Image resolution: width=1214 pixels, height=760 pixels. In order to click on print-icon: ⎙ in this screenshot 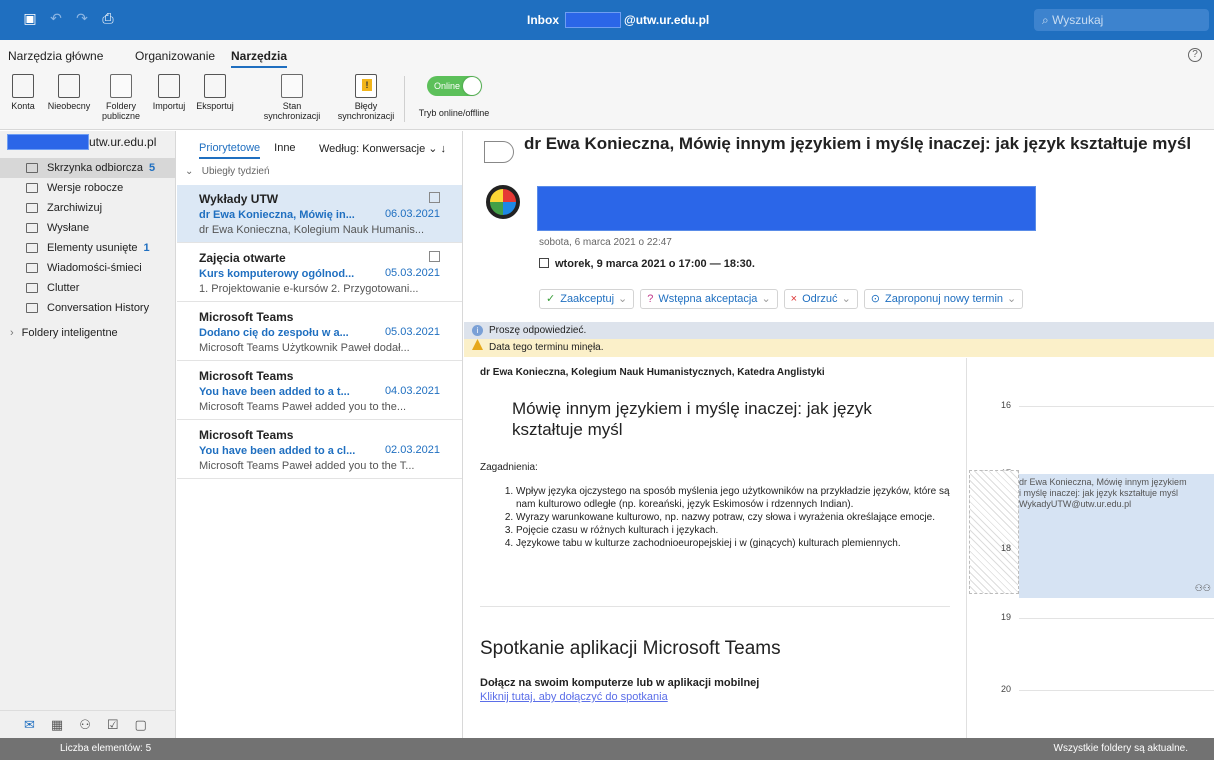, I will do `click(108, 18)`.